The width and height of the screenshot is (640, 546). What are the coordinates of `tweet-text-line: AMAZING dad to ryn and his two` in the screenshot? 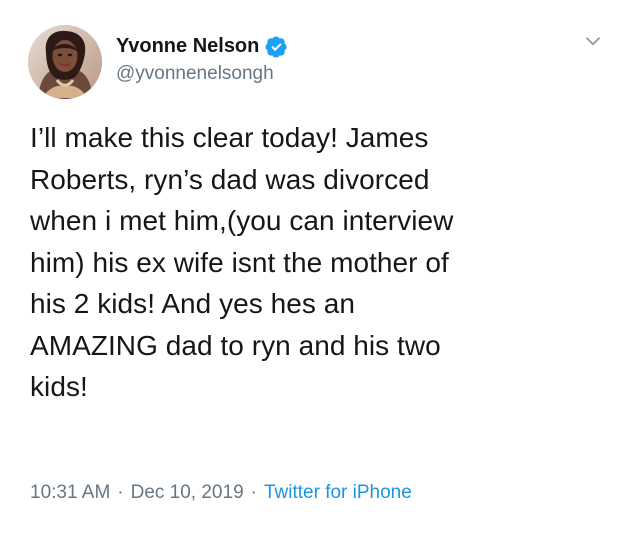 It's located at (235, 345).